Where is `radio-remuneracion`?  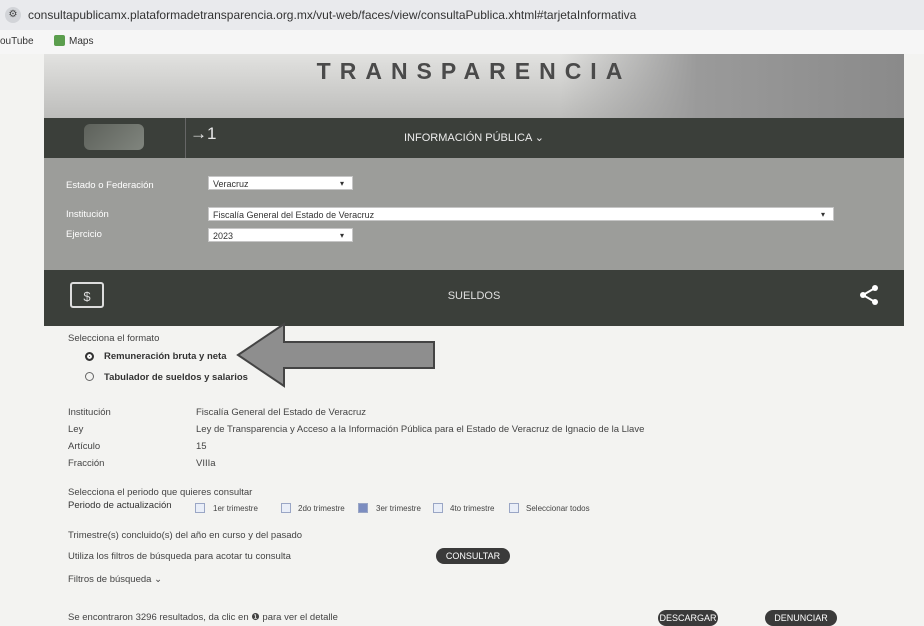
radio-remuneracion is located at coordinates (89, 356).